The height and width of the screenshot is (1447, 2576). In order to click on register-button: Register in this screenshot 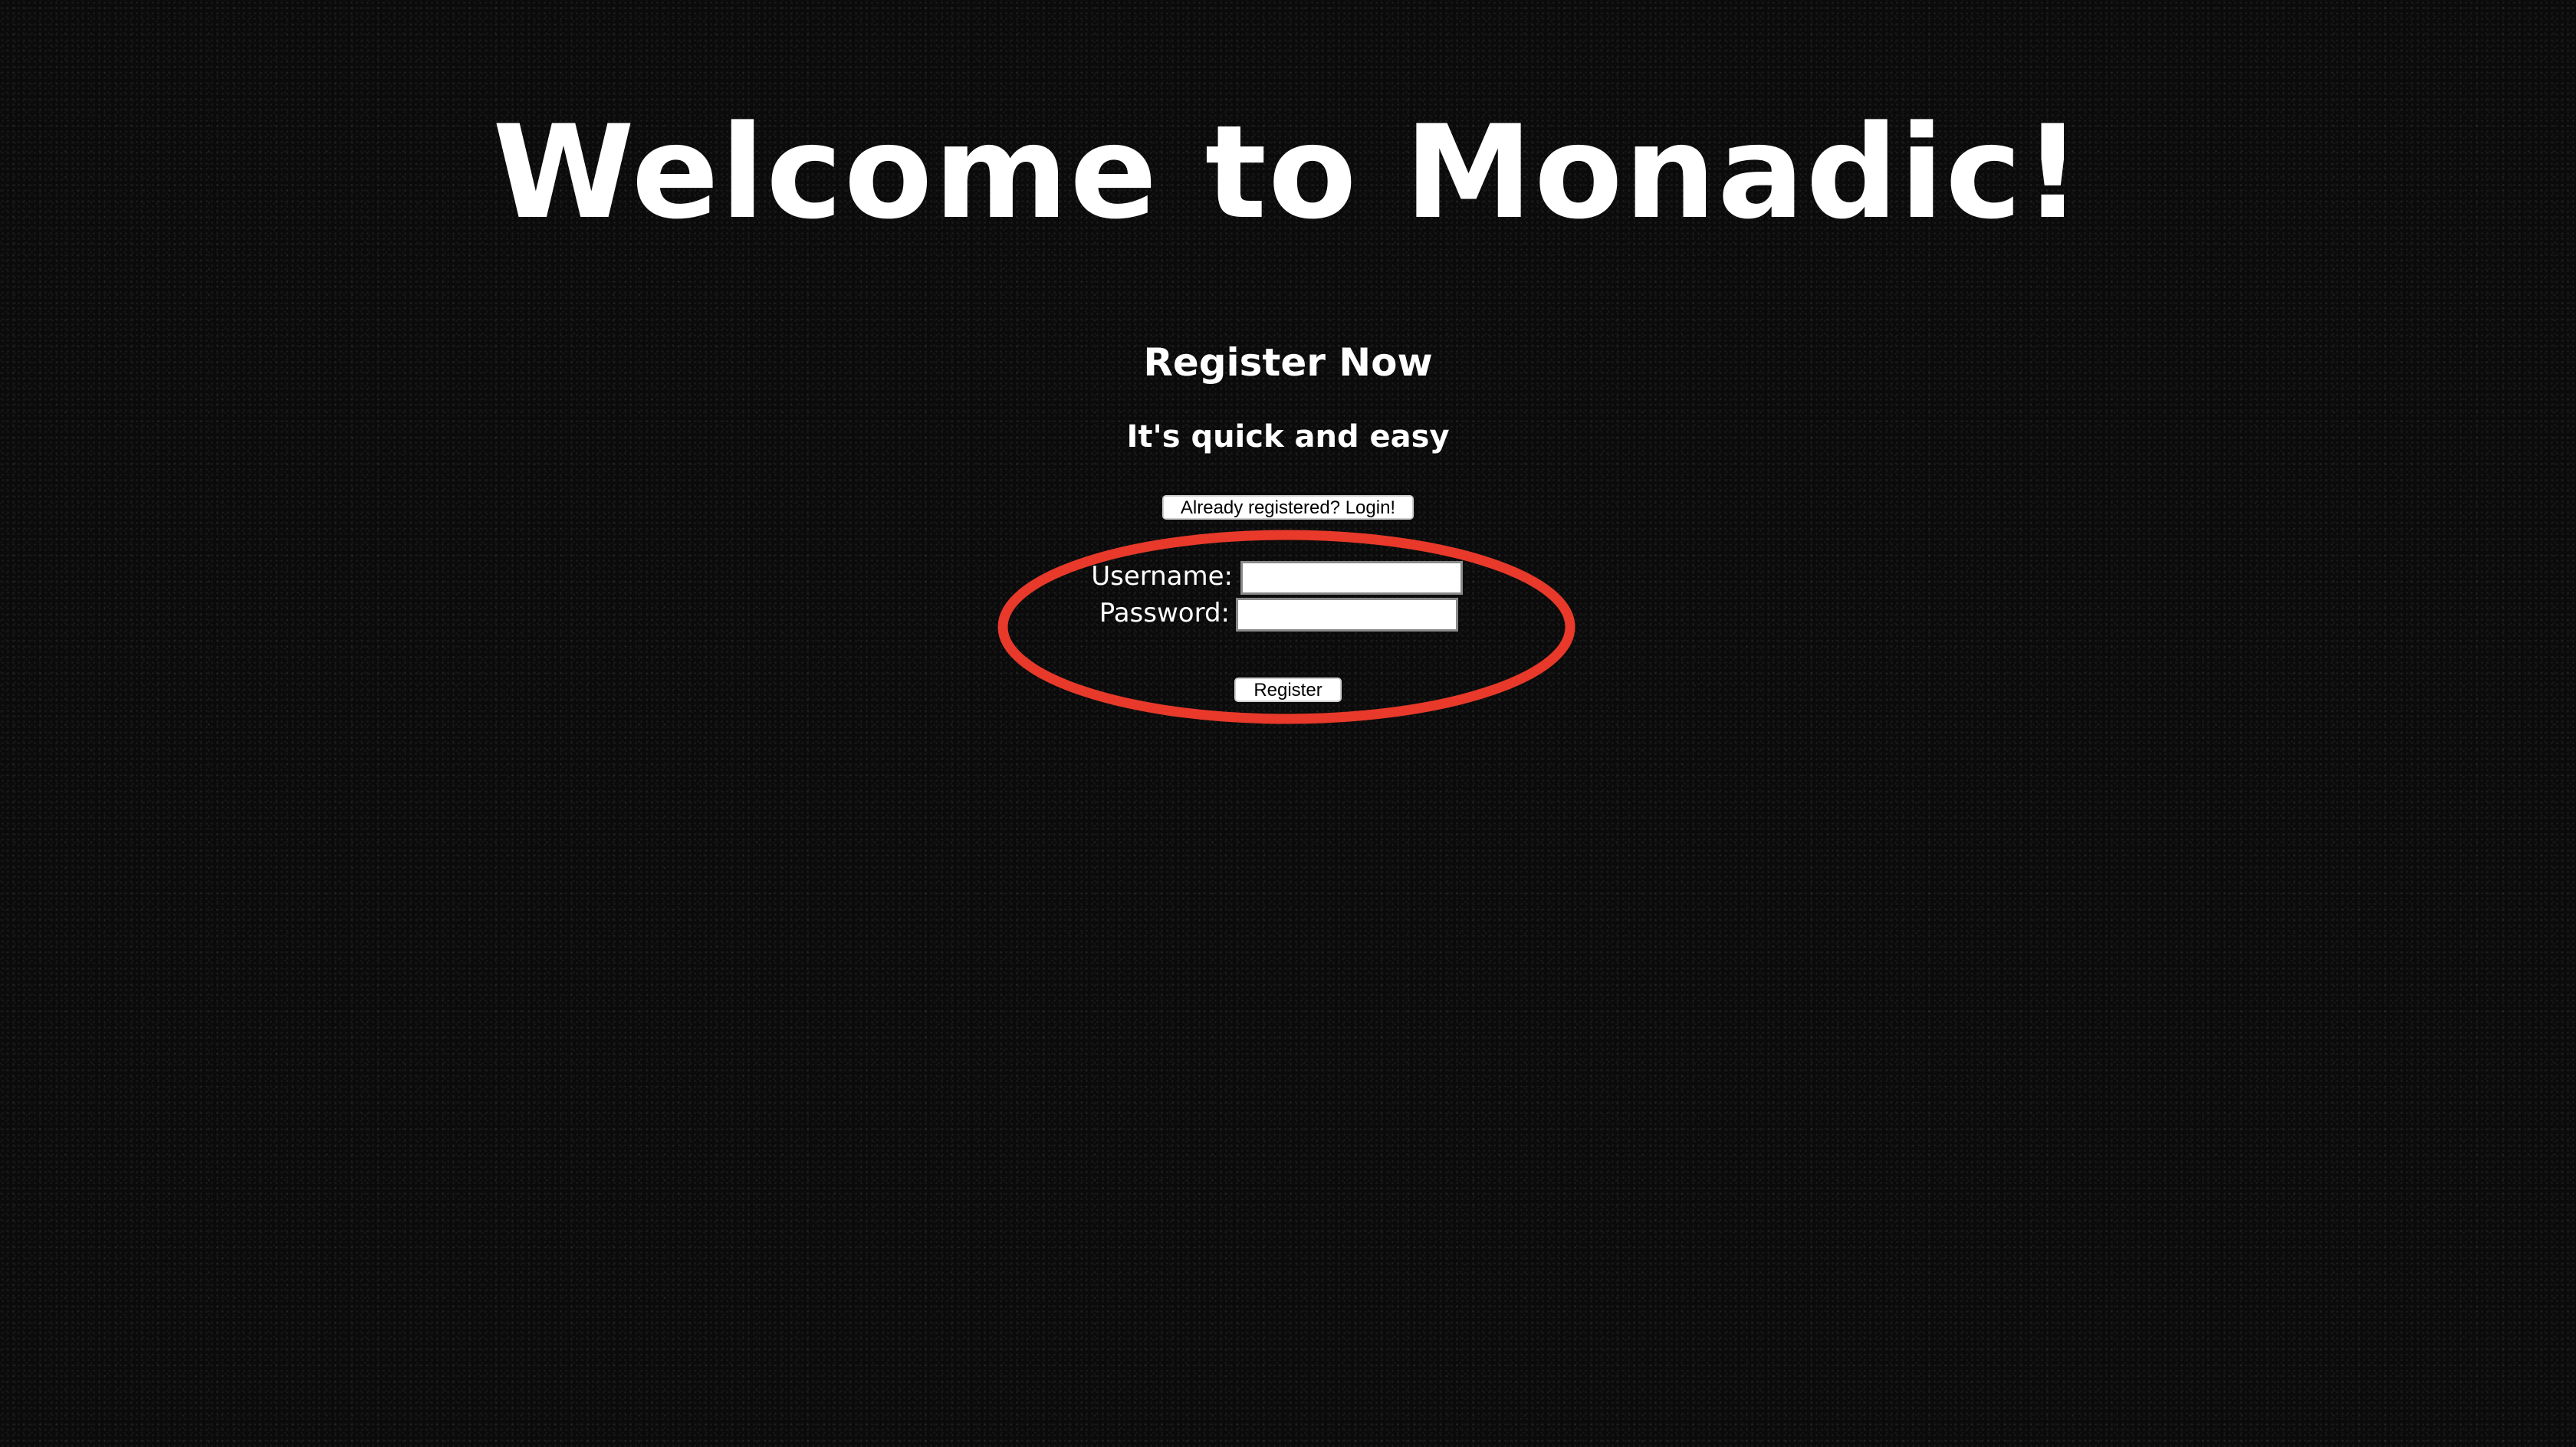, I will do `click(1288, 690)`.